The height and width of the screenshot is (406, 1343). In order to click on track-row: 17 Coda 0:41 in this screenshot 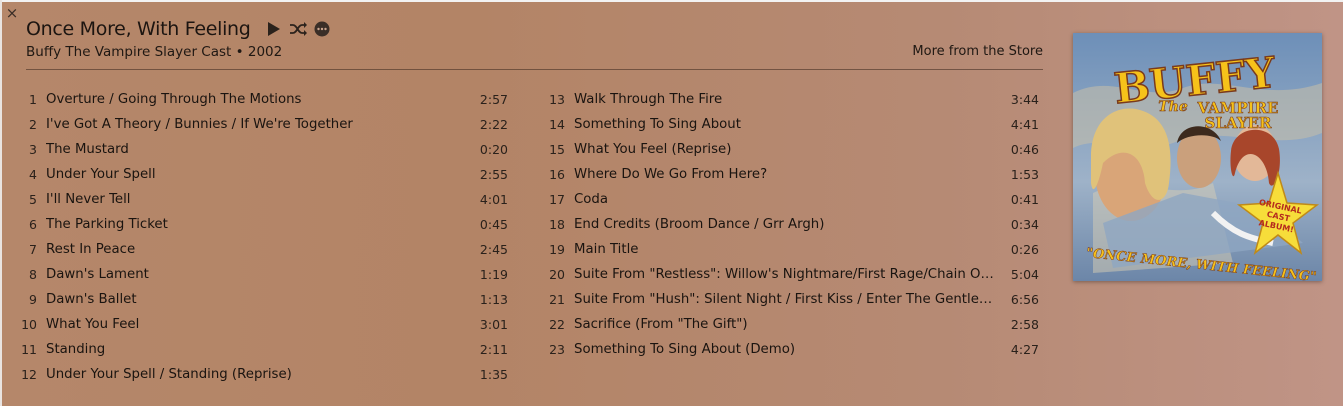, I will do `click(793, 199)`.